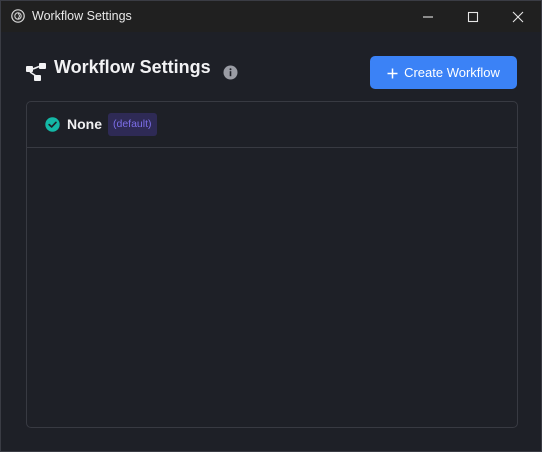  What do you see at coordinates (82, 16) in the screenshot?
I see `window-title: Workflow Settings` at bounding box center [82, 16].